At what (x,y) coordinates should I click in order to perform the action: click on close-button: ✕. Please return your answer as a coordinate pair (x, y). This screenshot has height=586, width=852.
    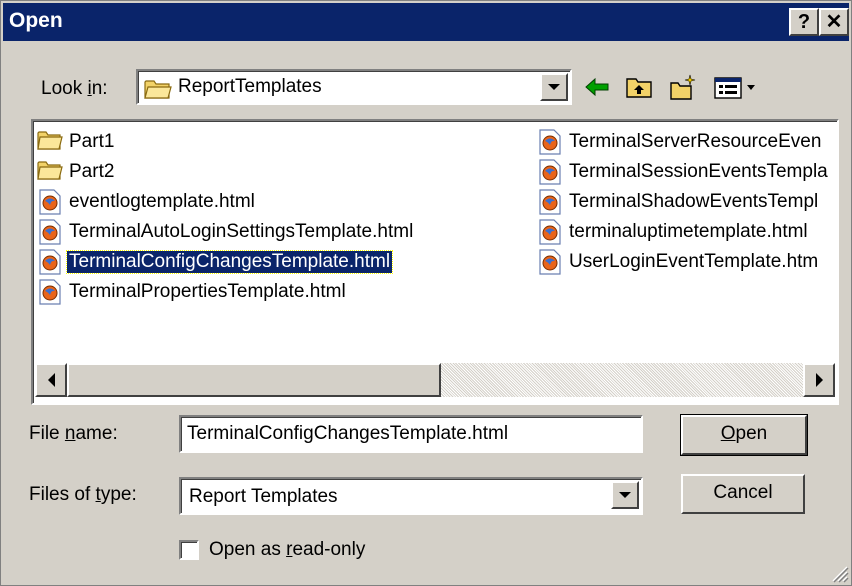
    Looking at the image, I should click on (834, 22).